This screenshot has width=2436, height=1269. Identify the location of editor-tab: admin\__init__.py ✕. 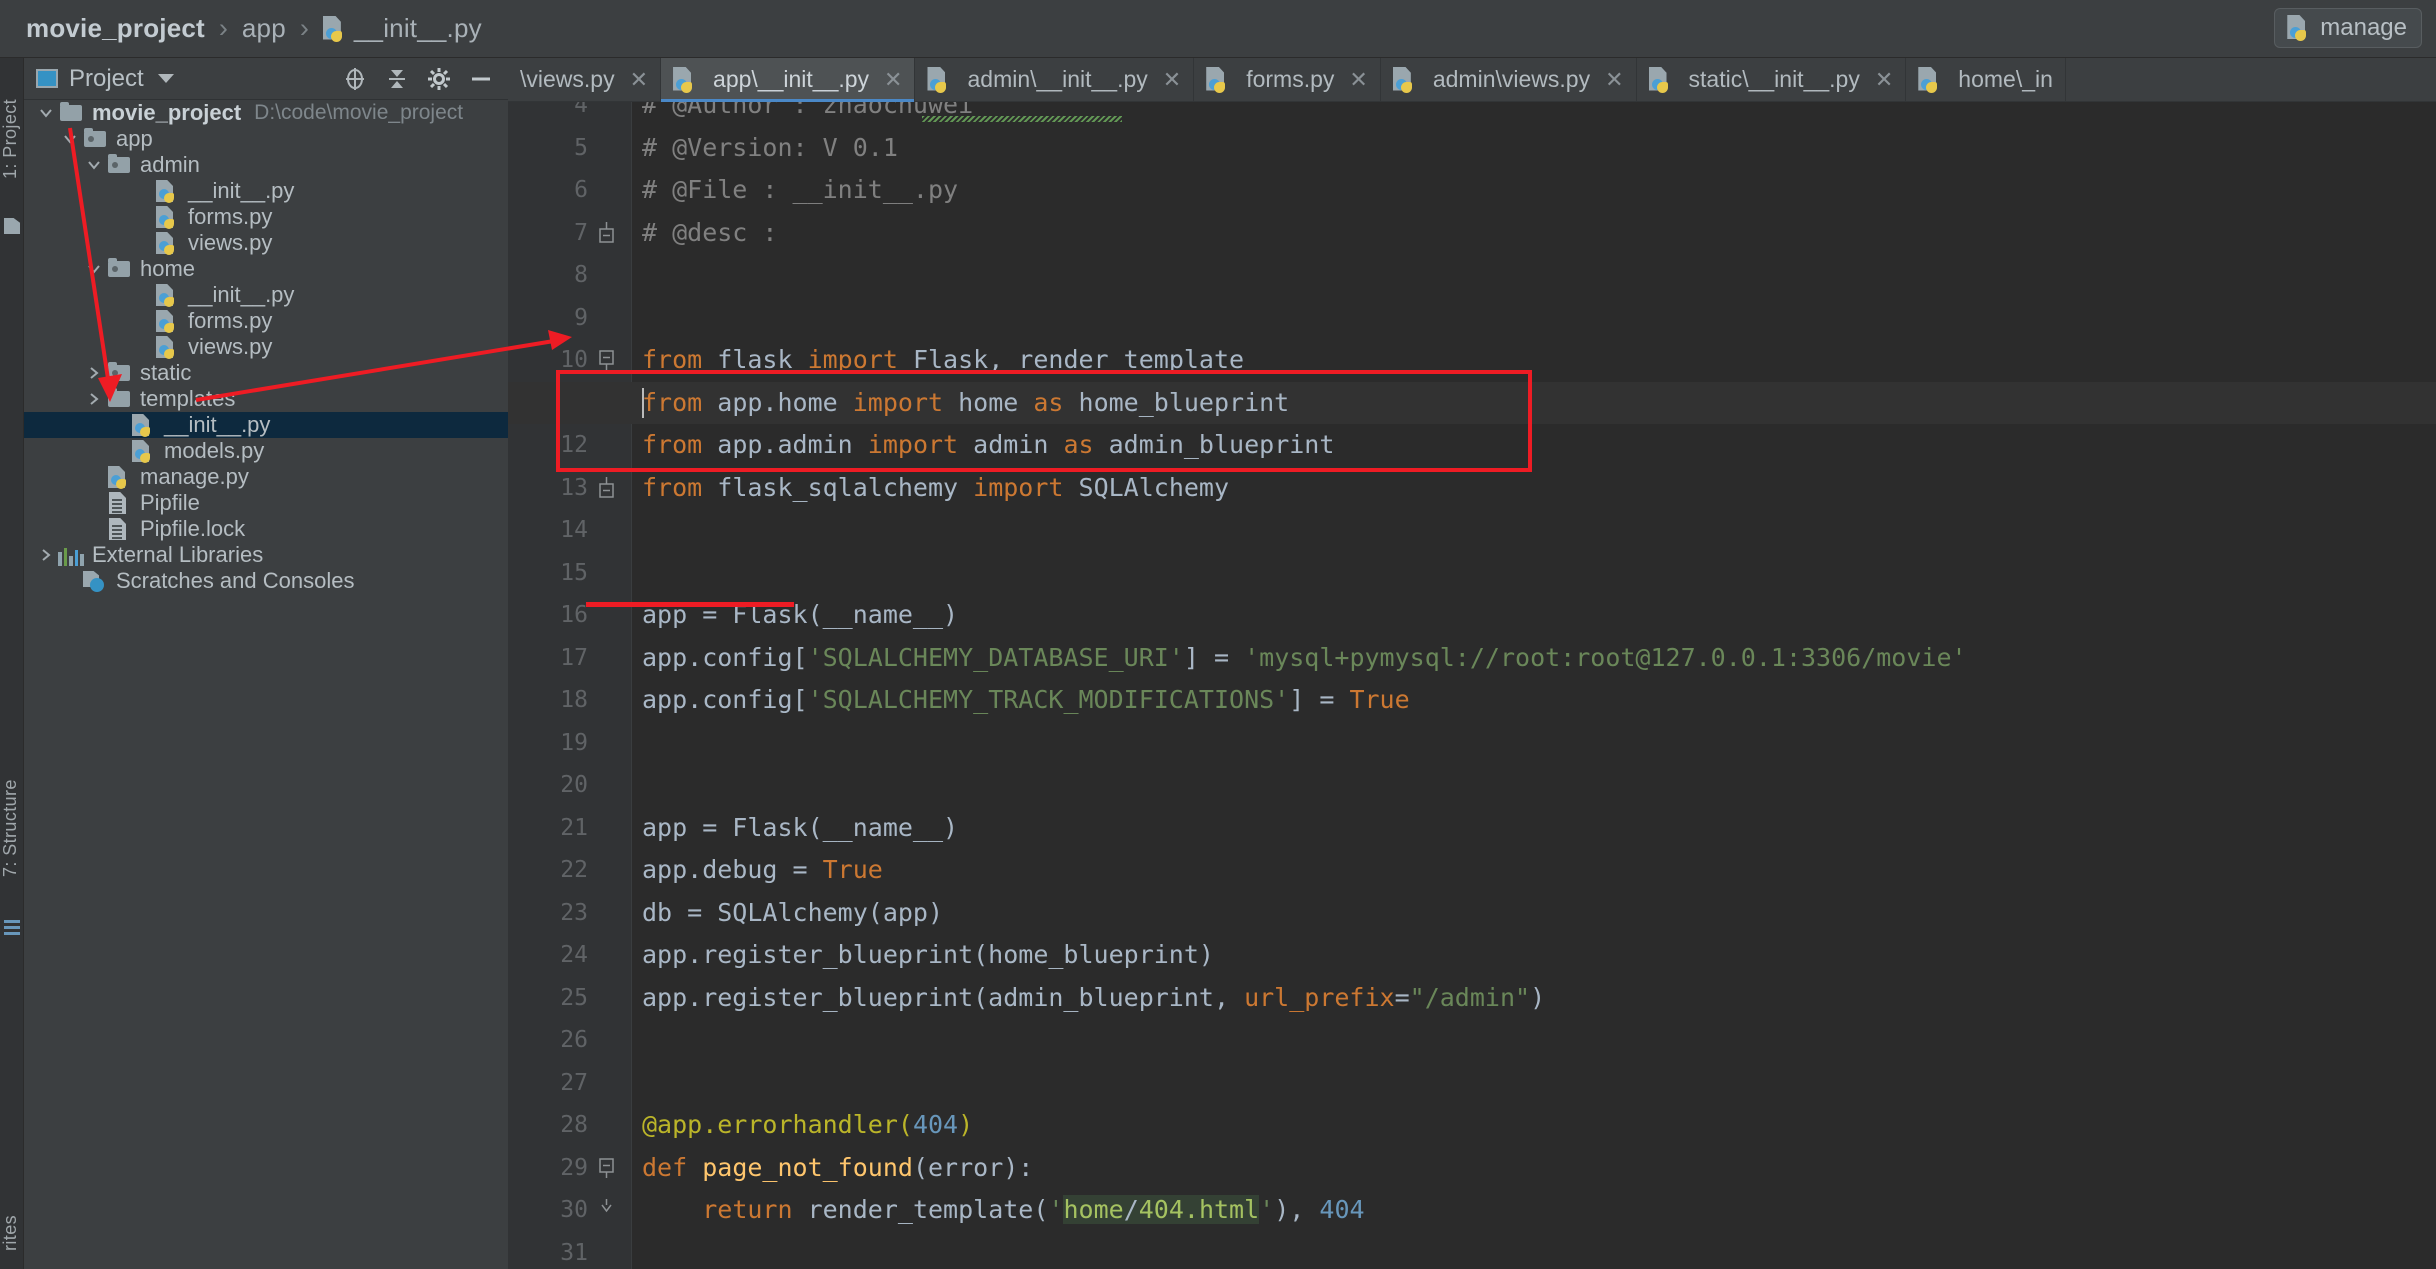
(1055, 79).